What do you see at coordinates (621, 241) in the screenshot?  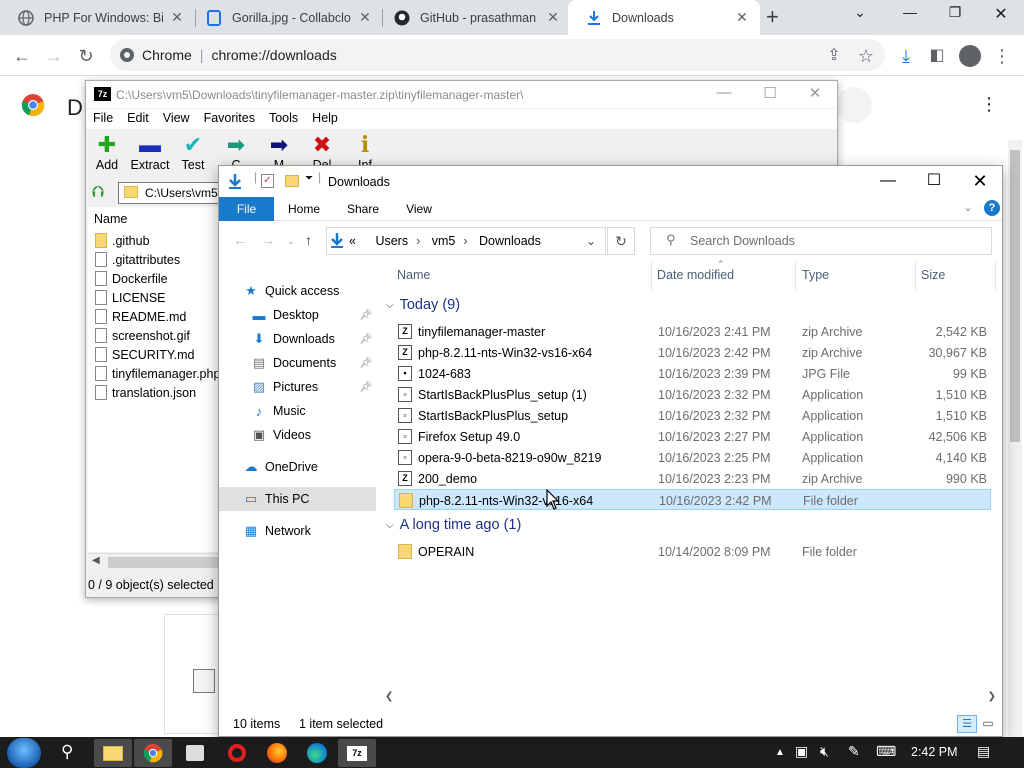 I see `refresh-button: ↻` at bounding box center [621, 241].